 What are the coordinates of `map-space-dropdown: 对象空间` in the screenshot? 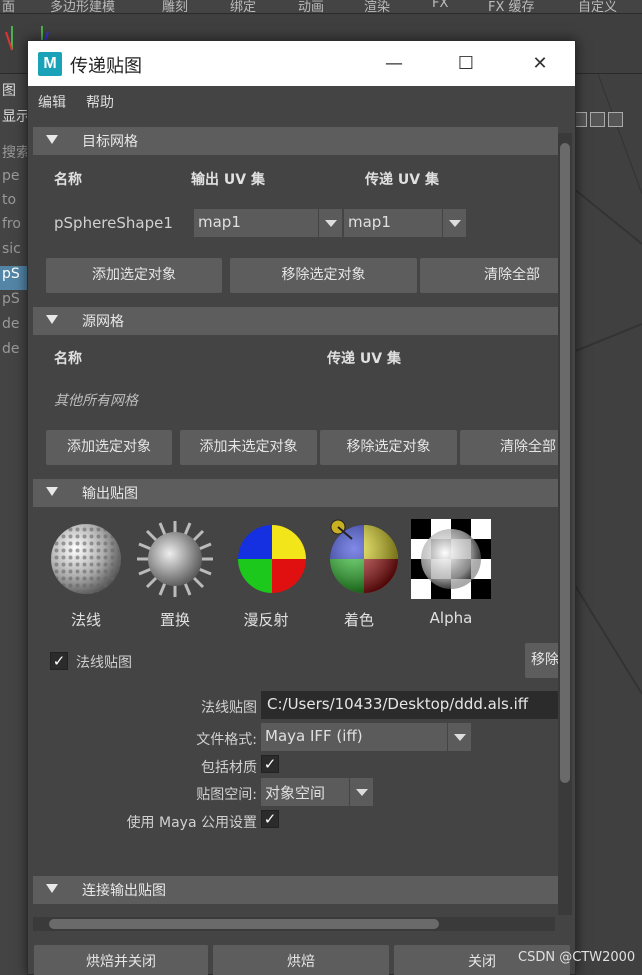 It's located at (317, 792).